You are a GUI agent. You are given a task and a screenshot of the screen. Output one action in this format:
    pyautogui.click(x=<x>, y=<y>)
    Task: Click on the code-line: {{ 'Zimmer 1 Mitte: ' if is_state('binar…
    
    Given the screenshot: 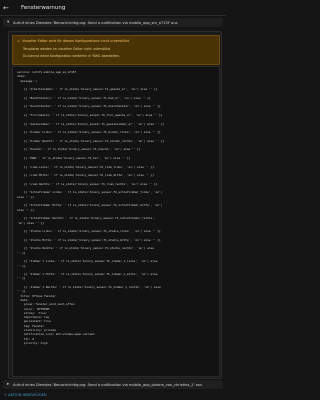 What is the action you would take?
    pyautogui.click(x=87, y=274)
    